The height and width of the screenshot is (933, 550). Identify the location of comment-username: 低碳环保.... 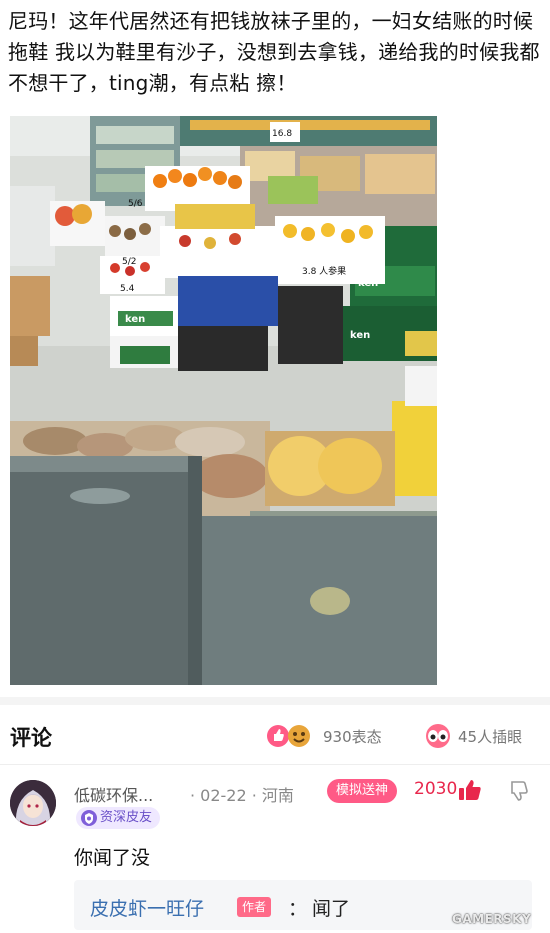
(113, 794).